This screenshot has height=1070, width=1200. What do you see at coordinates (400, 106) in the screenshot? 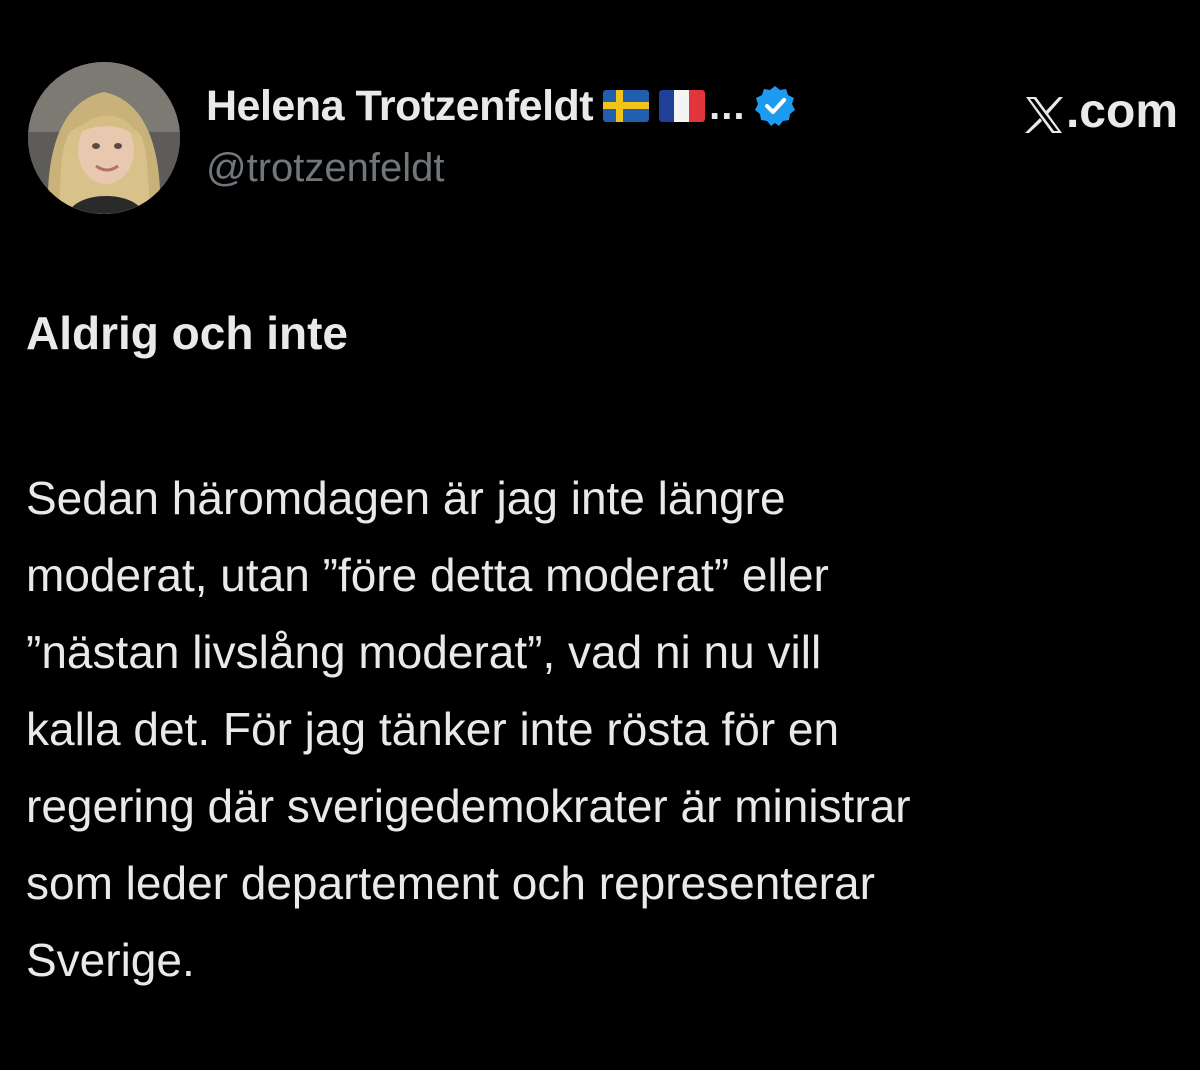
I see `author-display-name: Helena Trotzenfeldt` at bounding box center [400, 106].